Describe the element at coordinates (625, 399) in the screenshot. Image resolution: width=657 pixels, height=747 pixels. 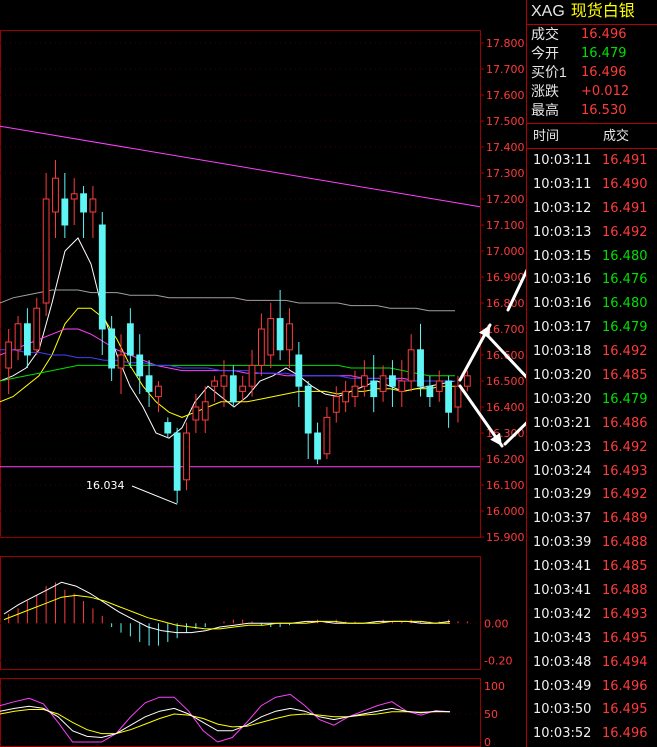
I see `tick-price: 16.479` at that location.